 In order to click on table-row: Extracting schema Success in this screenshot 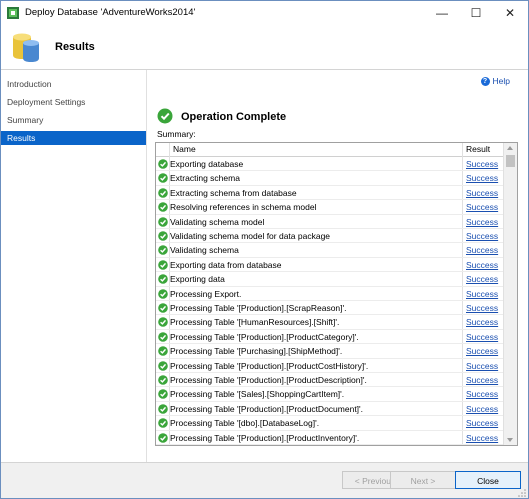, I will do `click(329, 178)`.